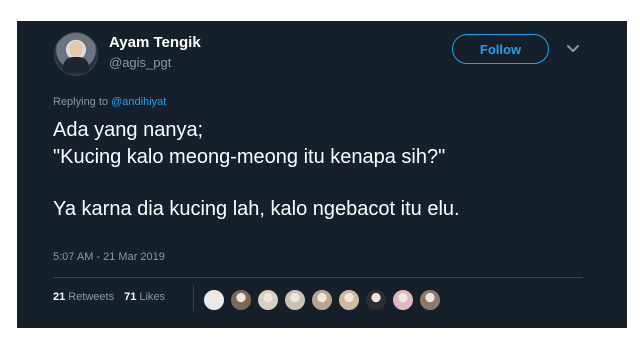  Describe the element at coordinates (333, 183) in the screenshot. I see `tweet-paragraph-gap` at that location.